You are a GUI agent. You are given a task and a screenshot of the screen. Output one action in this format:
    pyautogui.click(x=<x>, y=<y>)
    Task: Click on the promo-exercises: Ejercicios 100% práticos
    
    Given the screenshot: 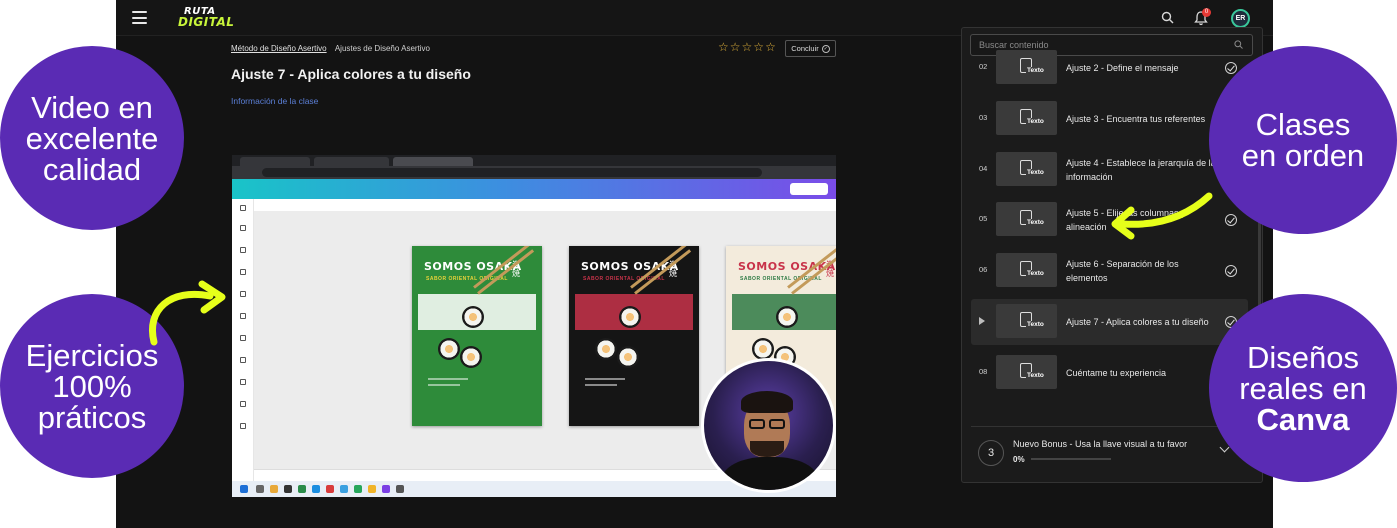 What is the action you would take?
    pyautogui.click(x=92, y=386)
    